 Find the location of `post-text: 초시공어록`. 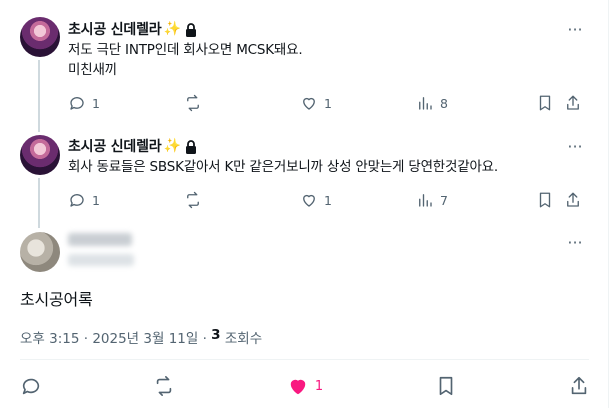

post-text: 초시공어록 is located at coordinates (56, 299).